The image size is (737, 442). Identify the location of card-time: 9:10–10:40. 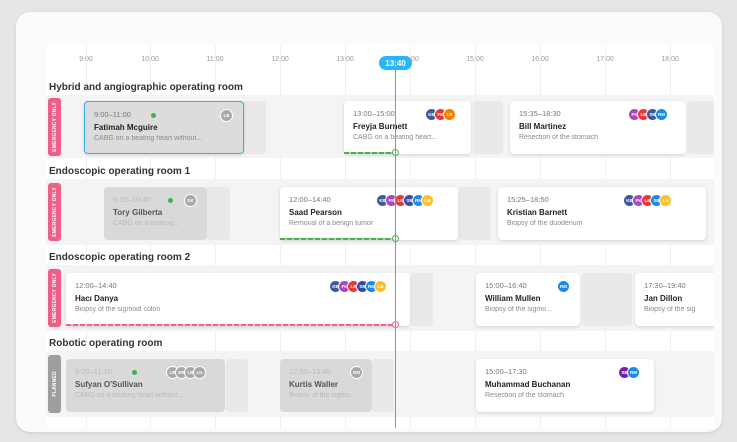
(132, 199).